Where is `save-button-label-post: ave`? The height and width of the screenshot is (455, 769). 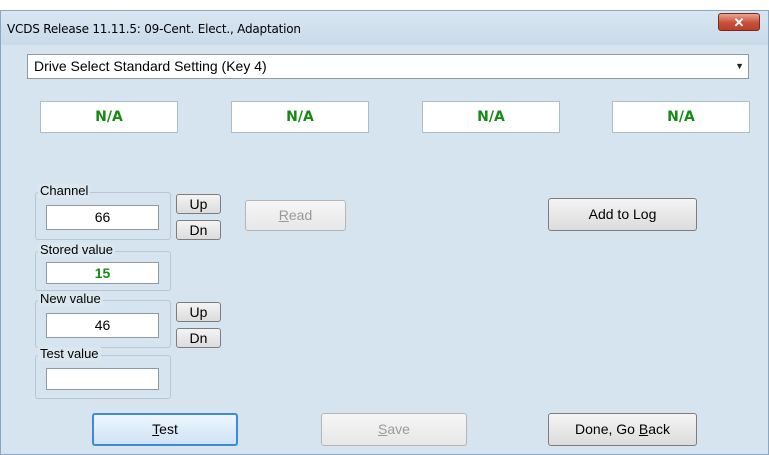 save-button-label-post: ave is located at coordinates (398, 429).